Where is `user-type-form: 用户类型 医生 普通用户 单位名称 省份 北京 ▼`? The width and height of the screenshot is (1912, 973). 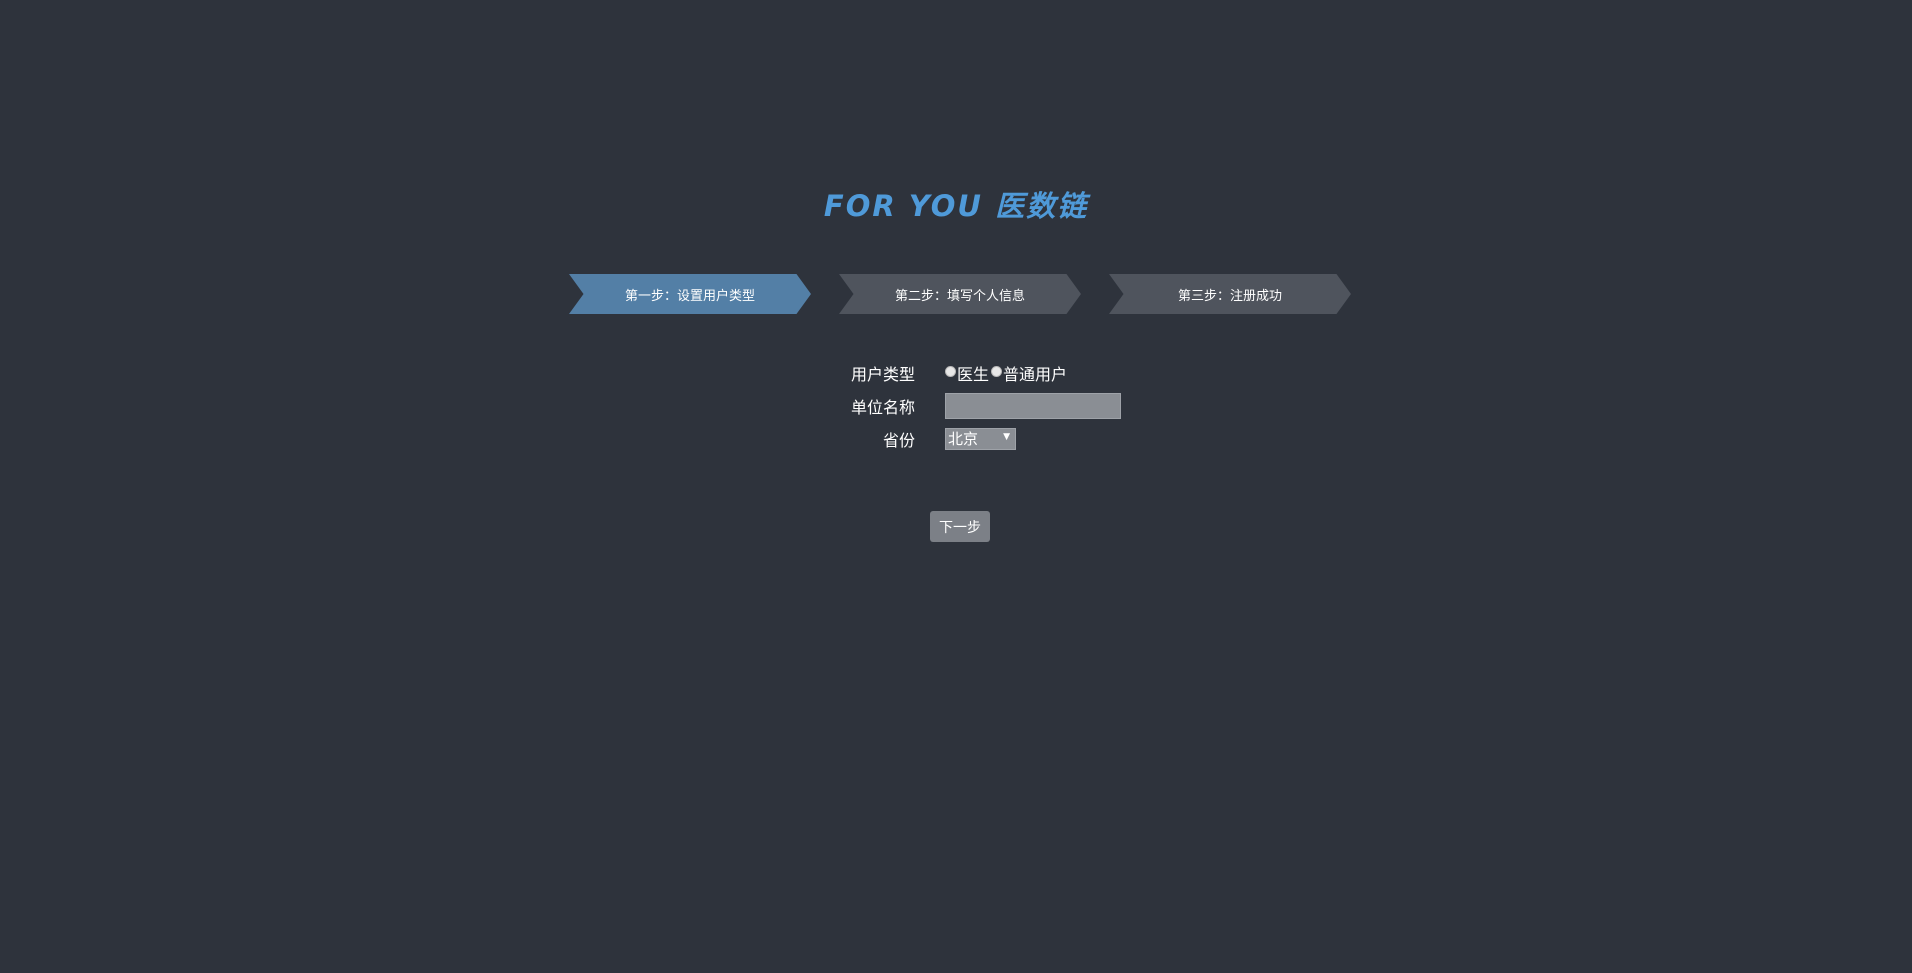 user-type-form: 用户类型 医生 普通用户 单位名称 省份 北京 ▼ is located at coordinates (1050, 405).